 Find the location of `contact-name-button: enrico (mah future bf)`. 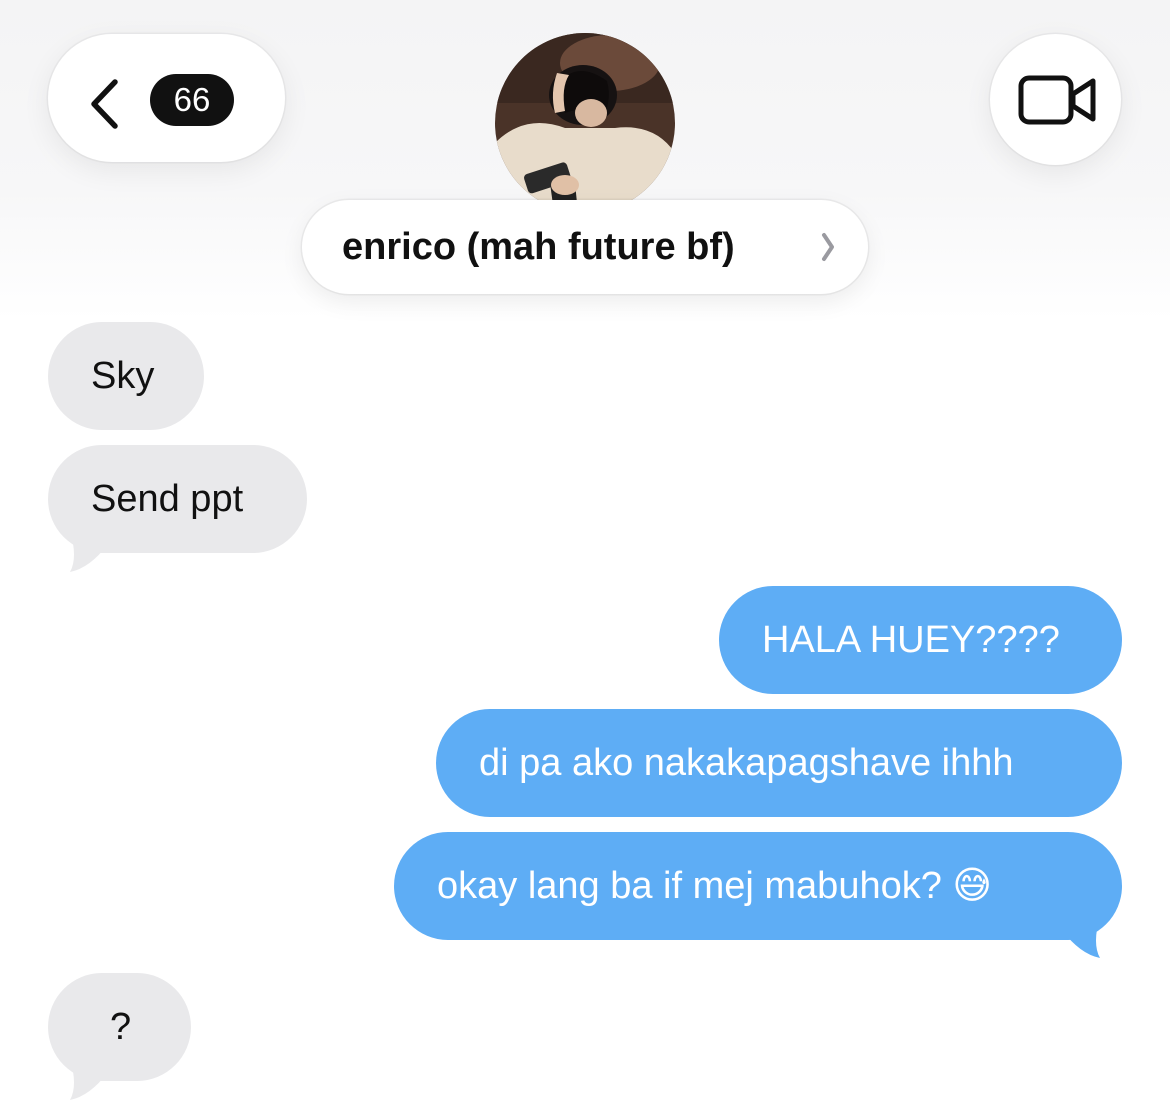

contact-name-button: enrico (mah future bf) is located at coordinates (585, 247).